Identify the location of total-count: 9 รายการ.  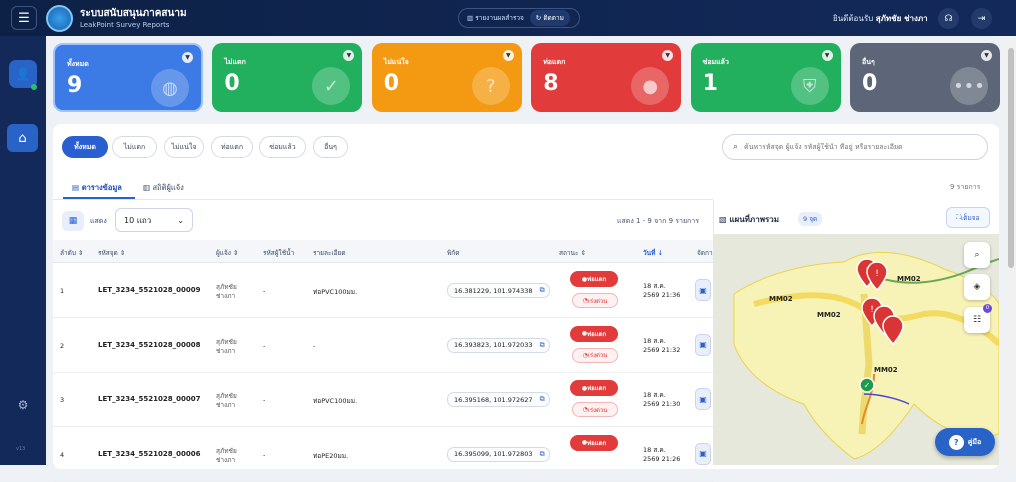
(965, 187).